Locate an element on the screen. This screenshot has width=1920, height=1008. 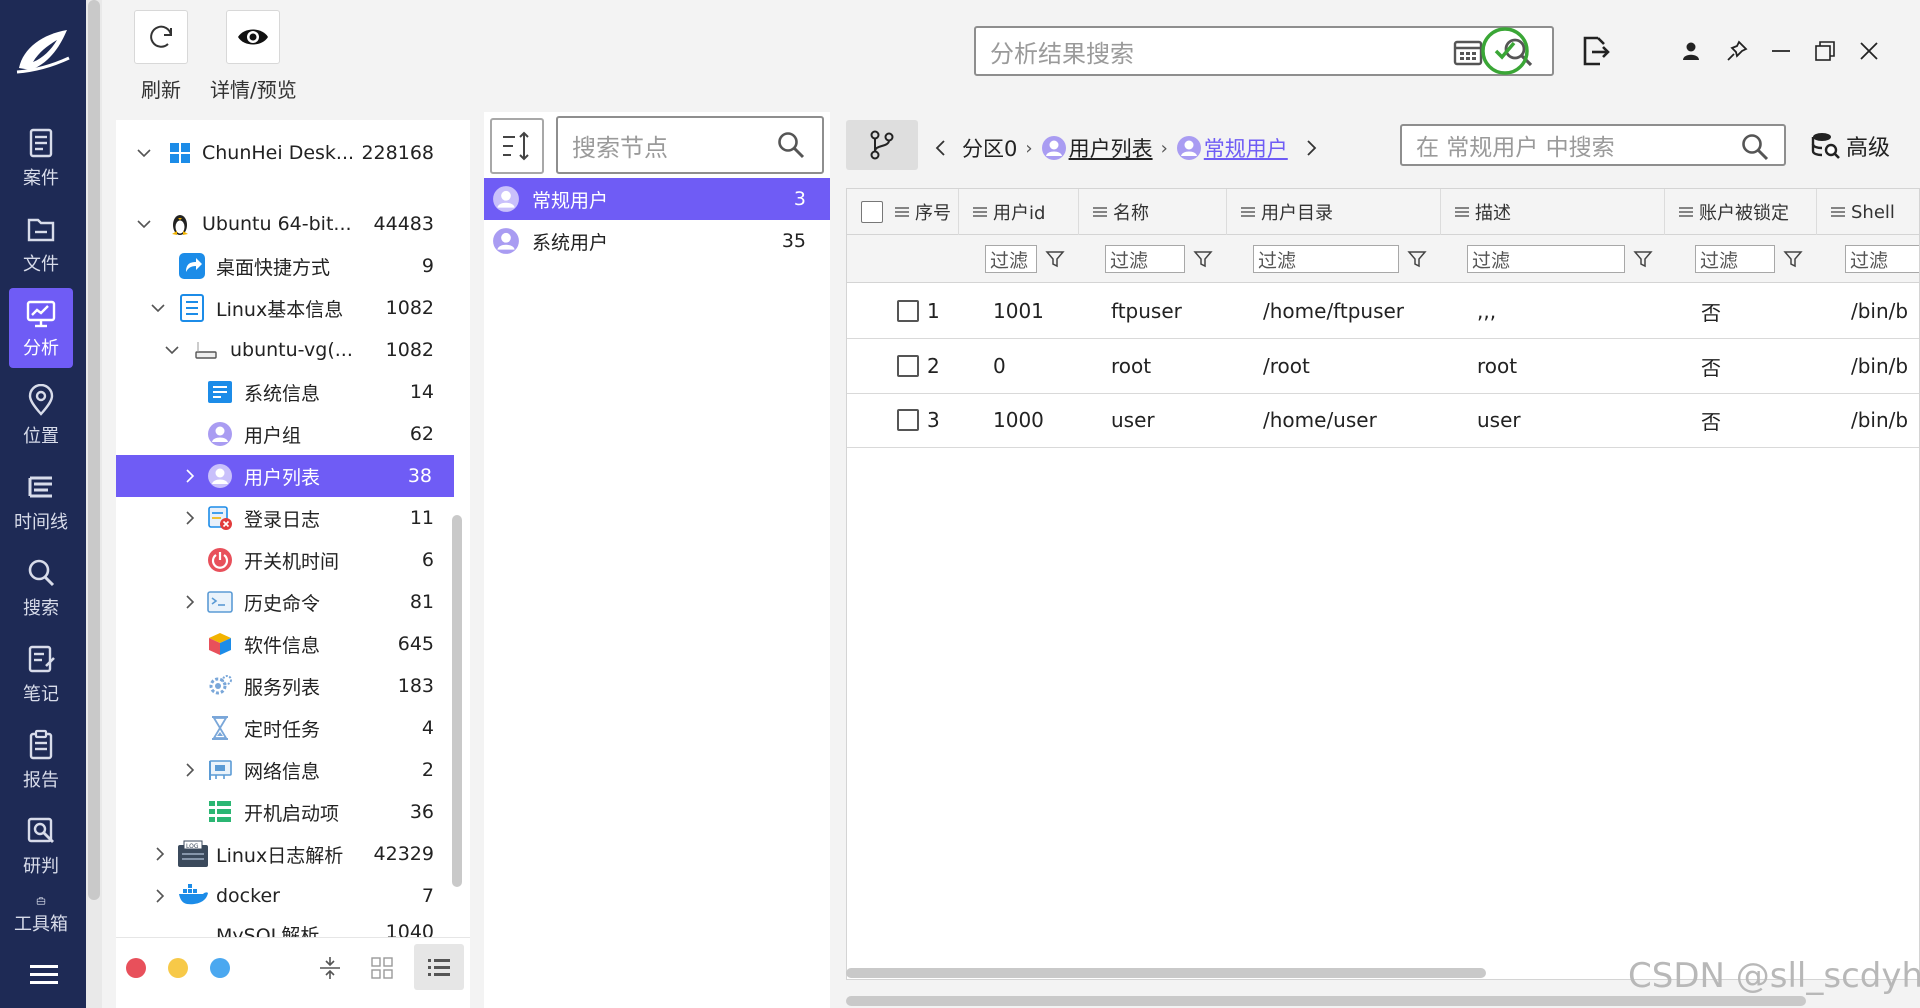
nav-analysis: 分析 is located at coordinates (41, 328).